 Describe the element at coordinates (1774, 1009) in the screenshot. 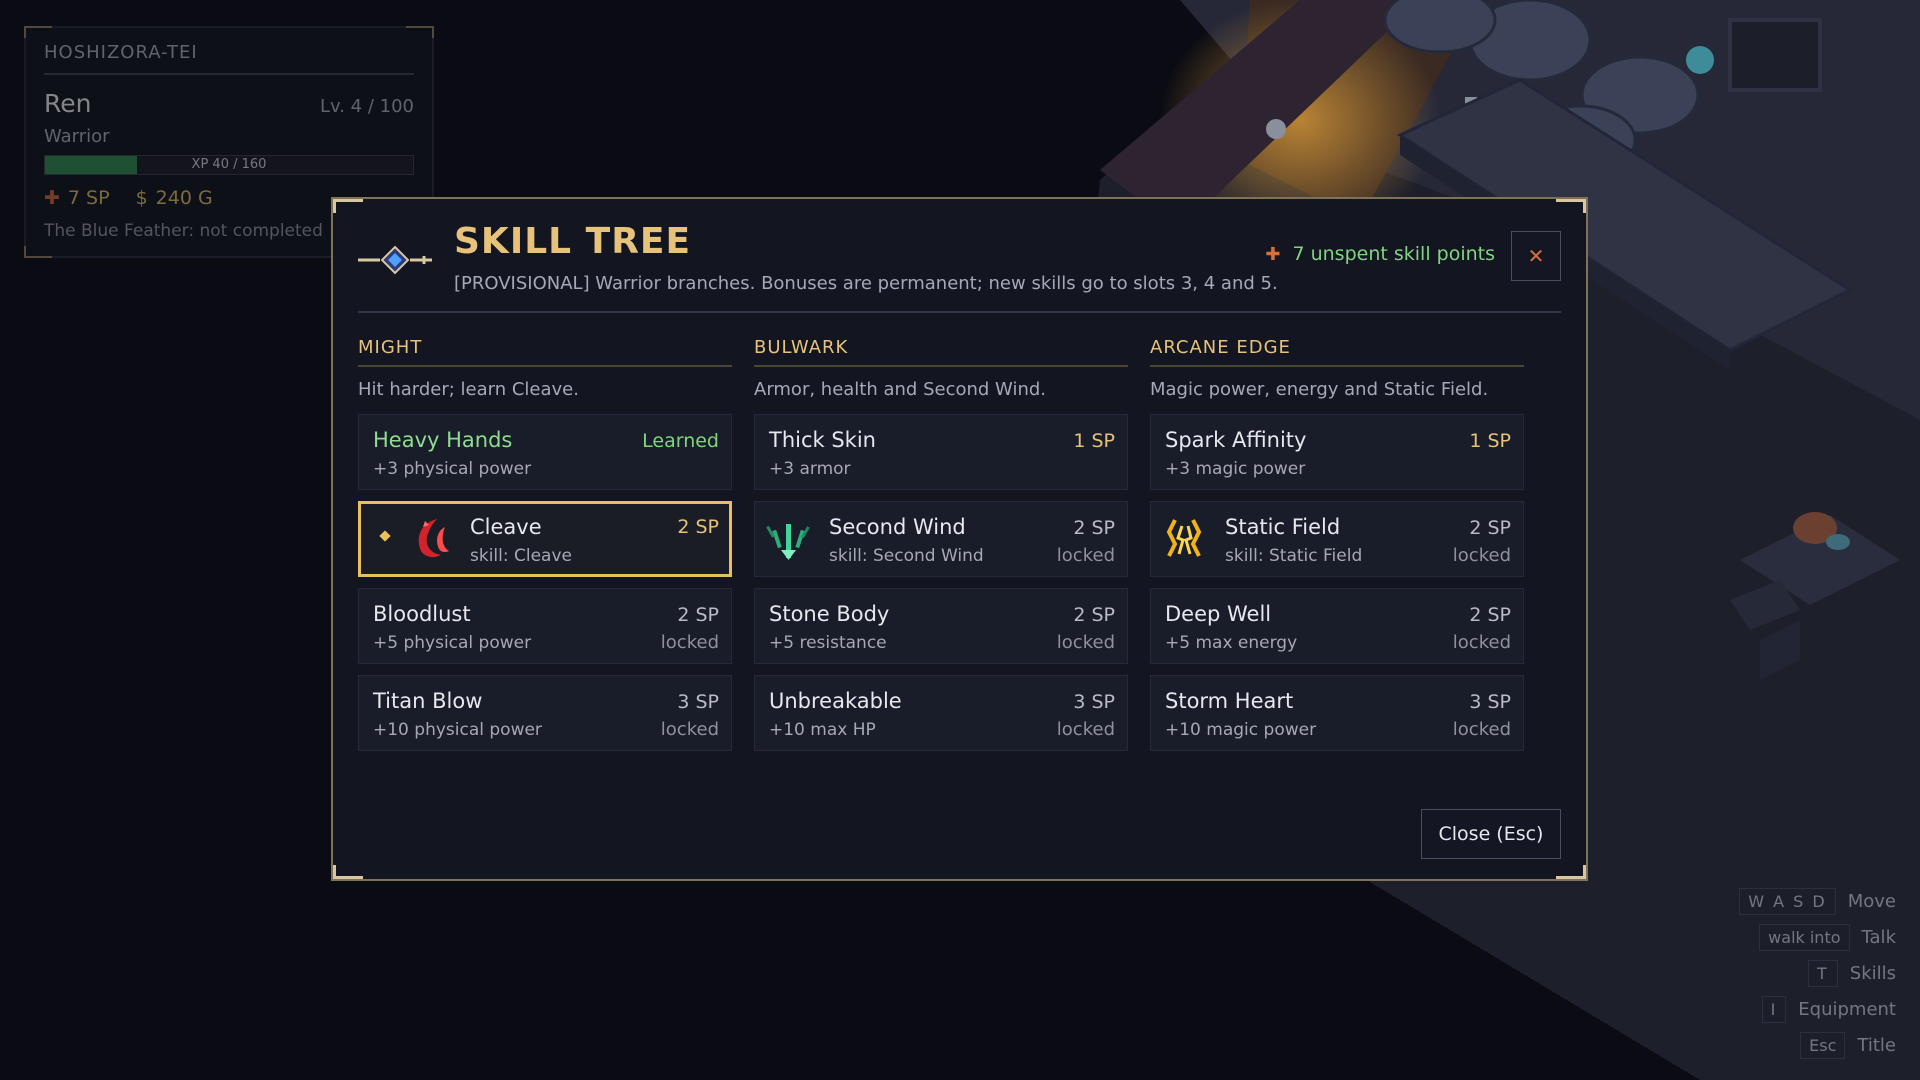

I see `key-cap: I` at that location.